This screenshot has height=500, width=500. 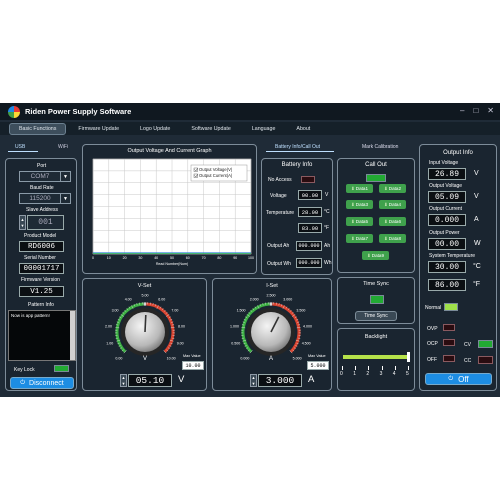 I want to click on call-out-data9-button: ⬇ Data9, so click(x=375, y=255).